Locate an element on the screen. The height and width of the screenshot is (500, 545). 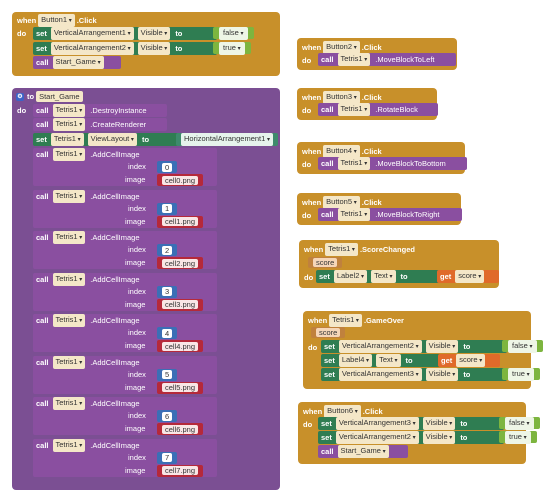
when-label: when is located at coordinates (27, 20).